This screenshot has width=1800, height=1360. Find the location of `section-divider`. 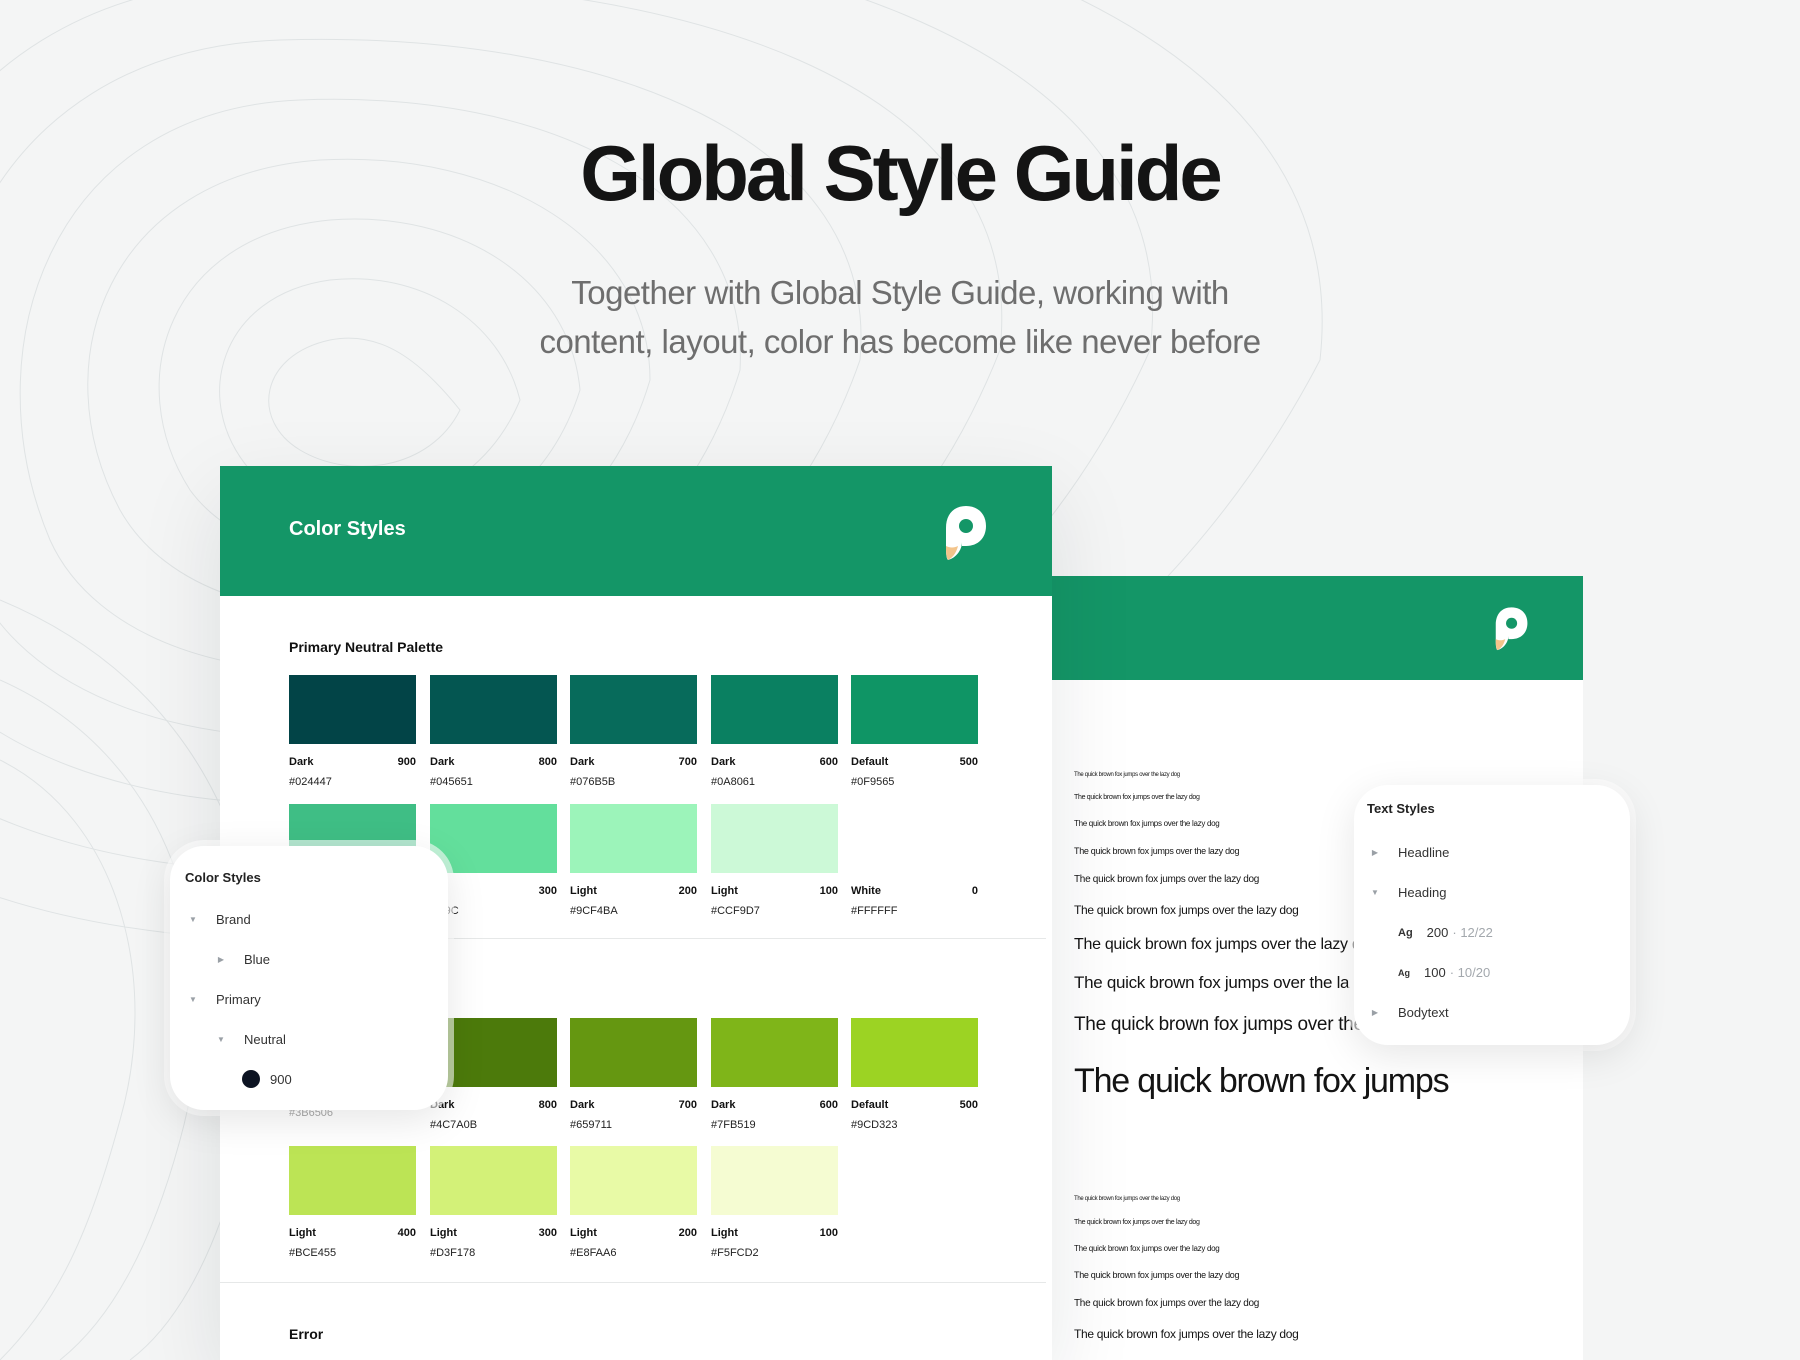

section-divider is located at coordinates (633, 1282).